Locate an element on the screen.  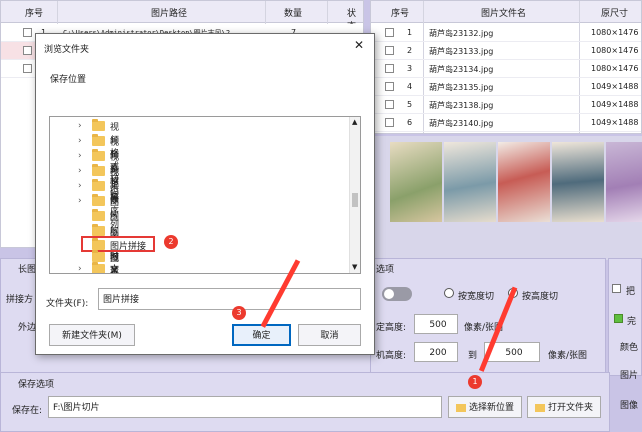
scroll-thumb is located at coordinates (355, 200).